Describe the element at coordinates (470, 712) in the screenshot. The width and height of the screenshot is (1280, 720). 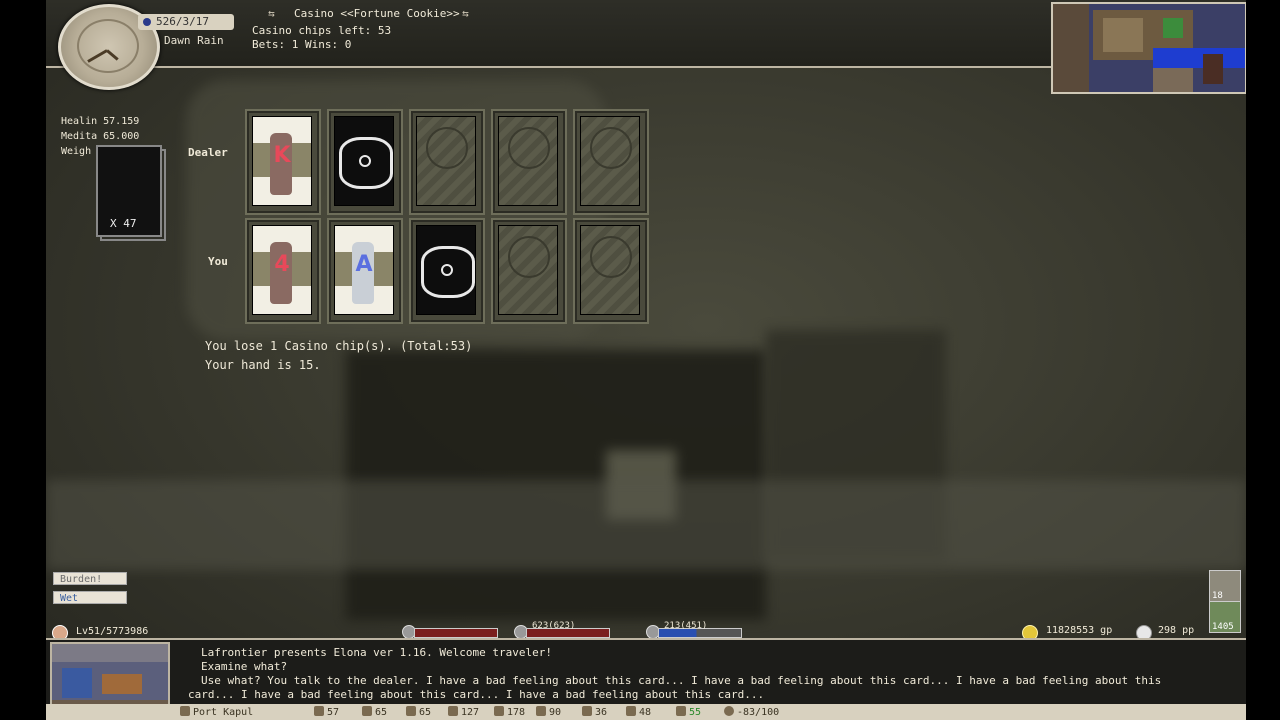
I see `attr-per-value: 127` at that location.